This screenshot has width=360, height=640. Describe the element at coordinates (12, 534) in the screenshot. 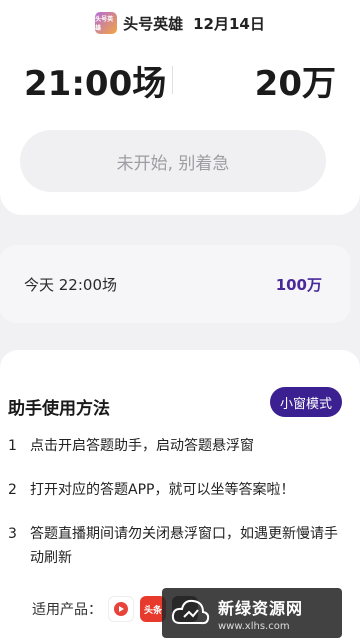

I see `step-number: 3` at that location.